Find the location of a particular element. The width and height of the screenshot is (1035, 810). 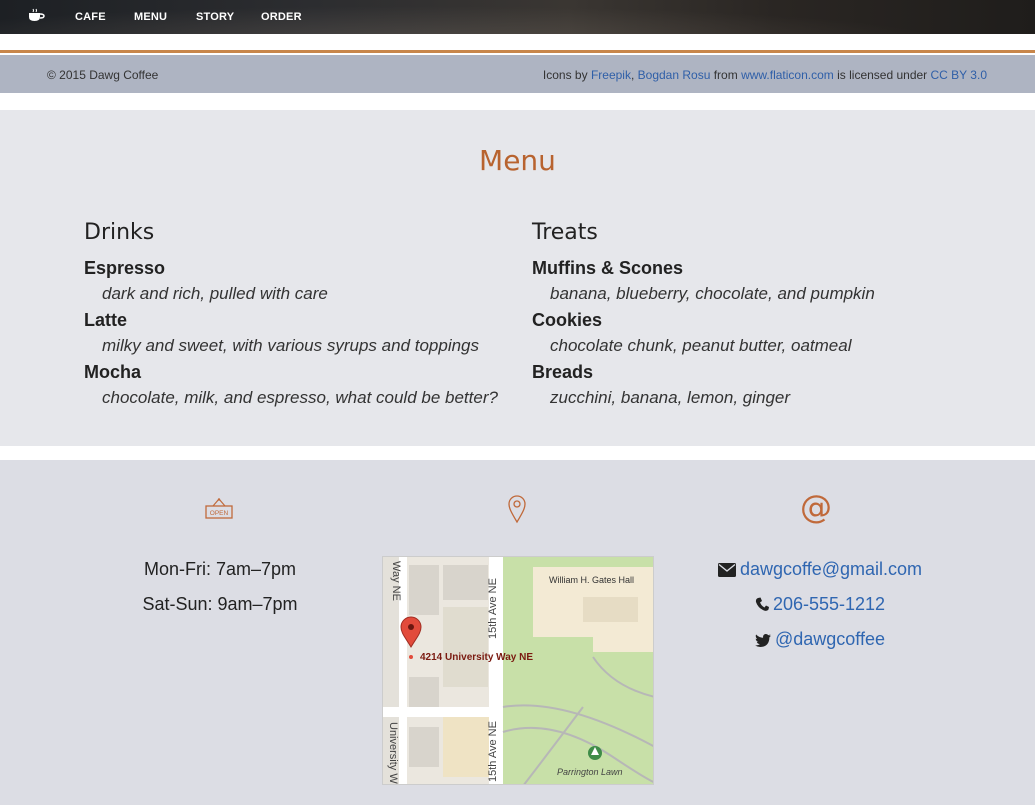

envelope-icon is located at coordinates (726, 570).